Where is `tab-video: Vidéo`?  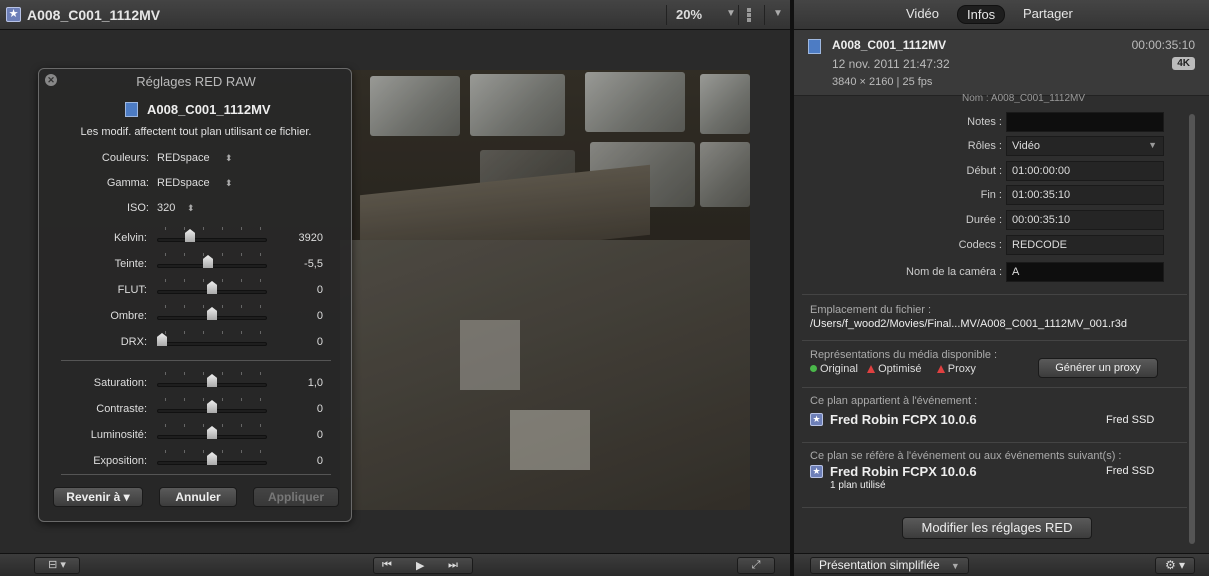
tab-video: Vidéo is located at coordinates (922, 13).